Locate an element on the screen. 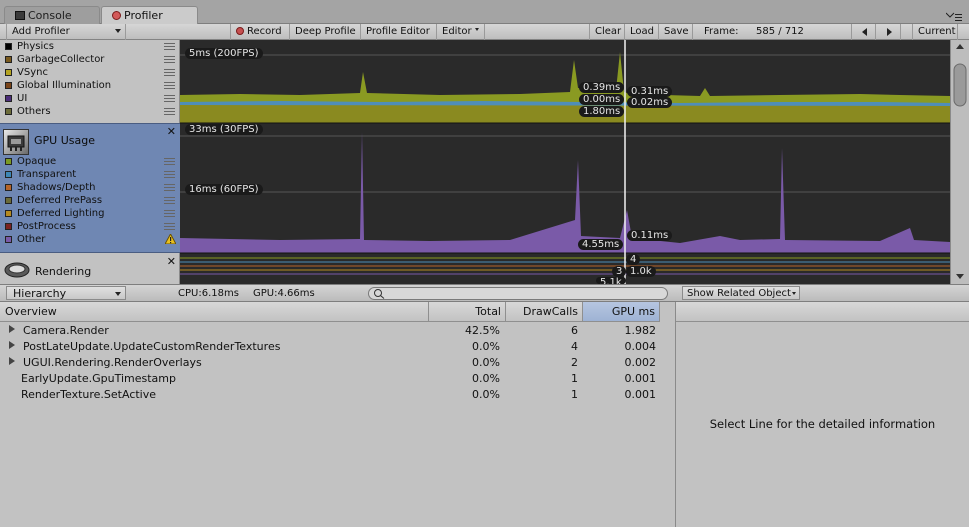 Image resolution: width=969 pixels, height=527 pixels. legend-item-global-illumination: Global Illumination is located at coordinates (90, 85).